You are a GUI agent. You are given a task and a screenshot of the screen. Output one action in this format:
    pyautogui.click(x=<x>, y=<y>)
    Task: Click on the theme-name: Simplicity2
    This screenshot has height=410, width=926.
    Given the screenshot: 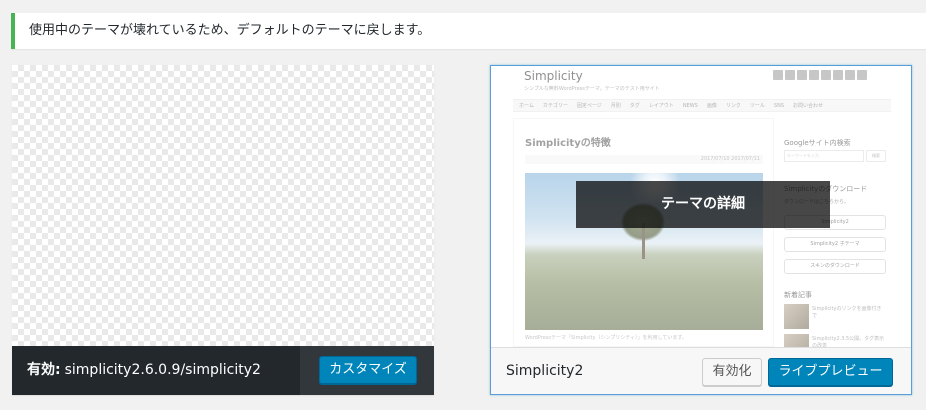 What is the action you would take?
    pyautogui.click(x=545, y=371)
    